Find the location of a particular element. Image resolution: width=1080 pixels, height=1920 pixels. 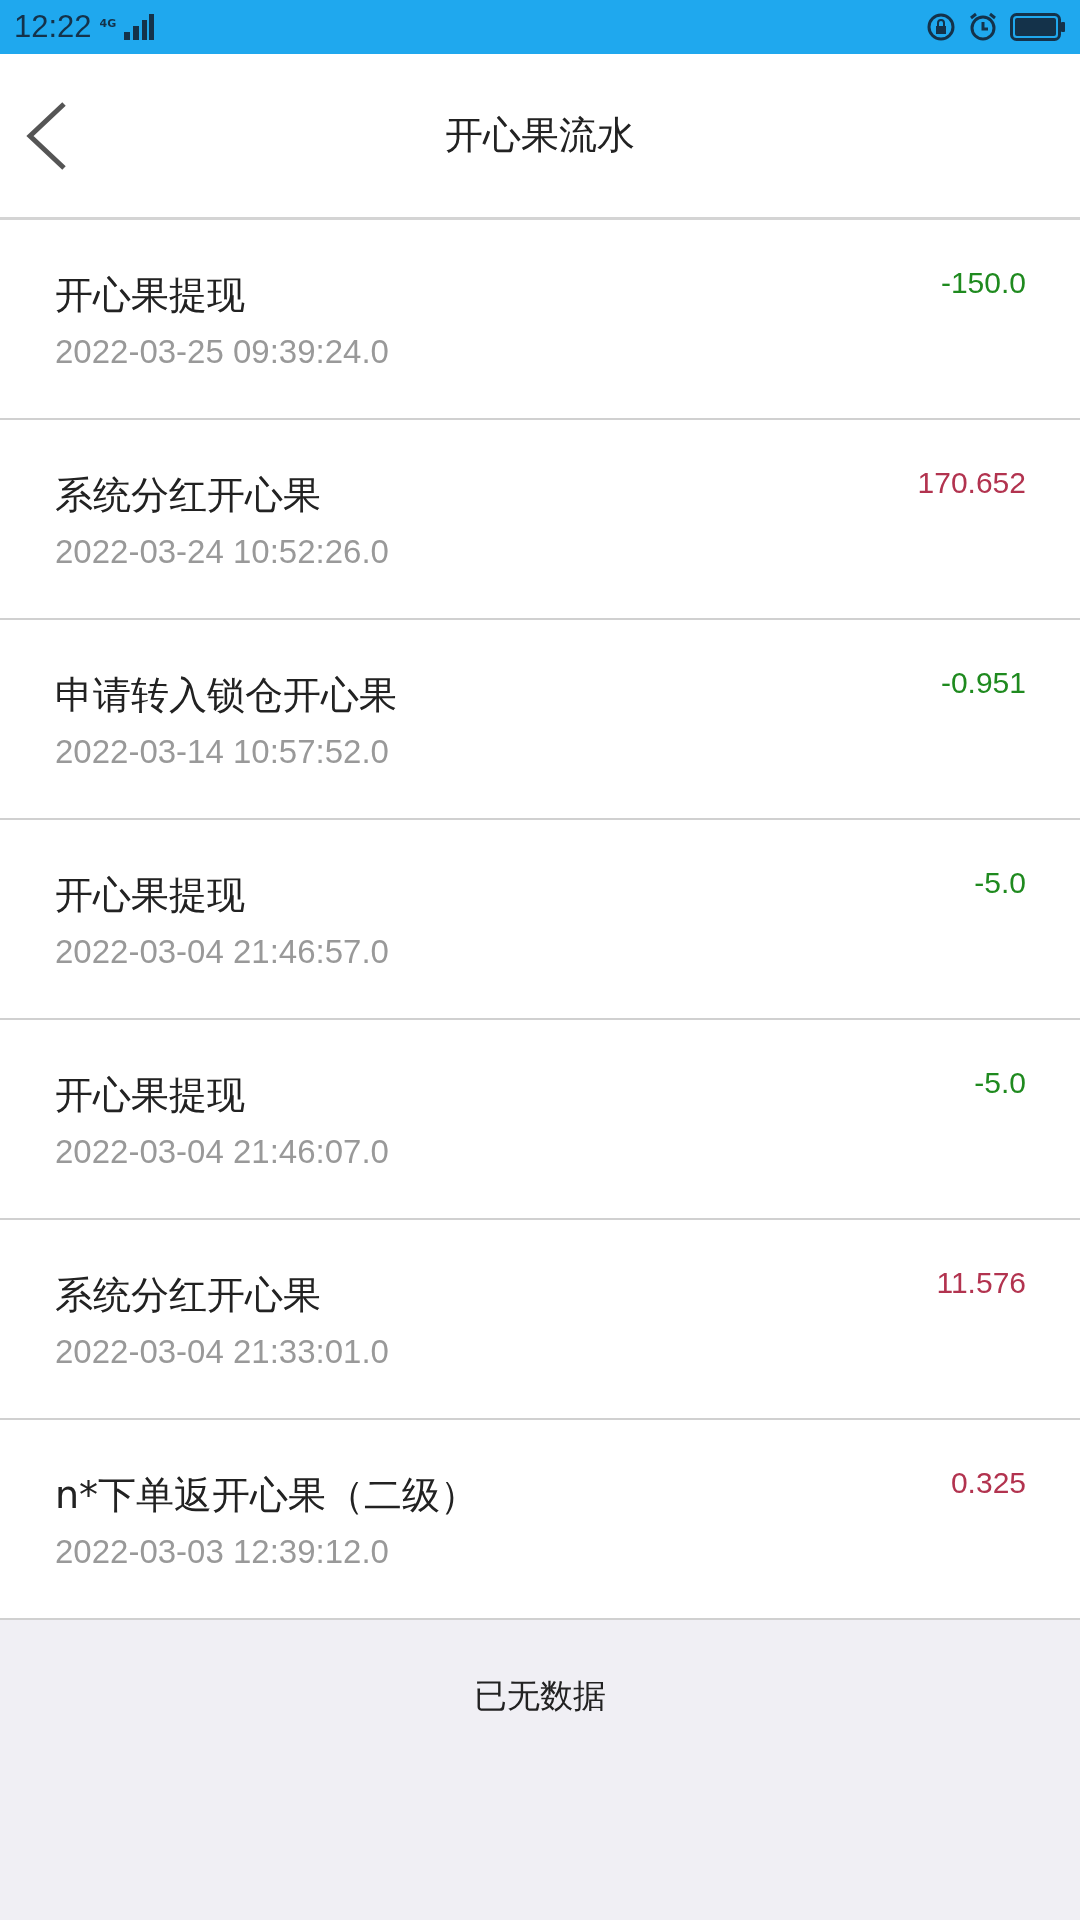

network-type: 4G is located at coordinates (108, 23).